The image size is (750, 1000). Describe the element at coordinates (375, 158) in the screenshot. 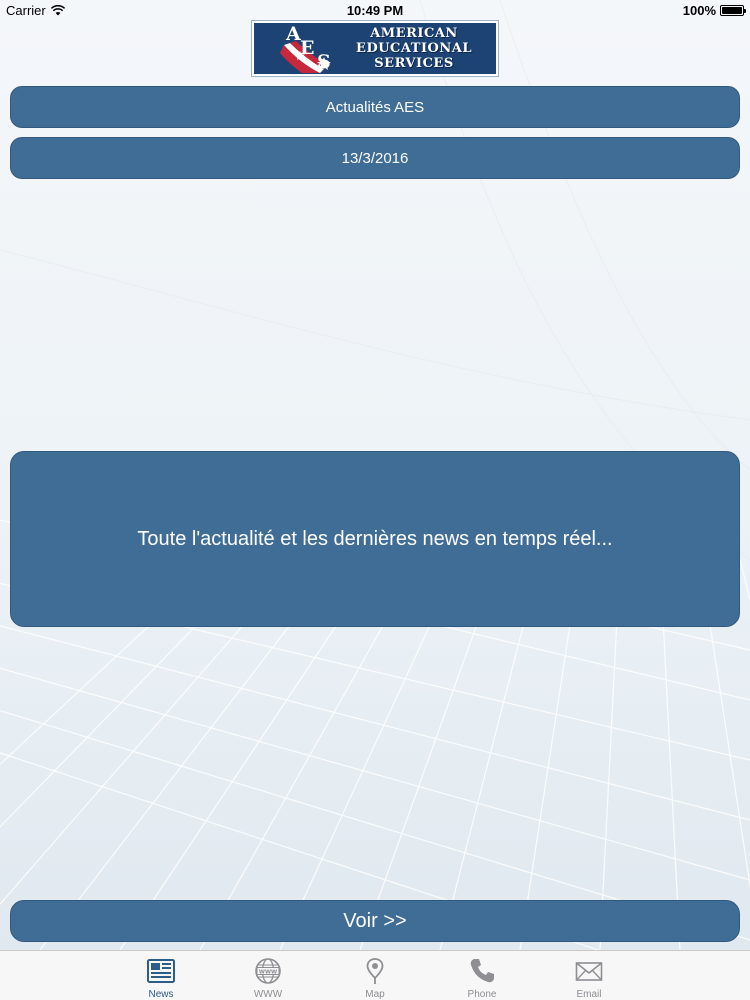

I see `news-date: 13/3/2016` at that location.